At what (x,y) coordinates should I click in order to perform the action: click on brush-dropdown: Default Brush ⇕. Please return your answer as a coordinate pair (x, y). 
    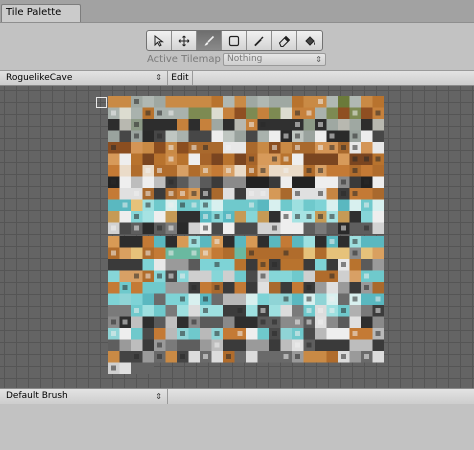
    Looking at the image, I should click on (86, 396).